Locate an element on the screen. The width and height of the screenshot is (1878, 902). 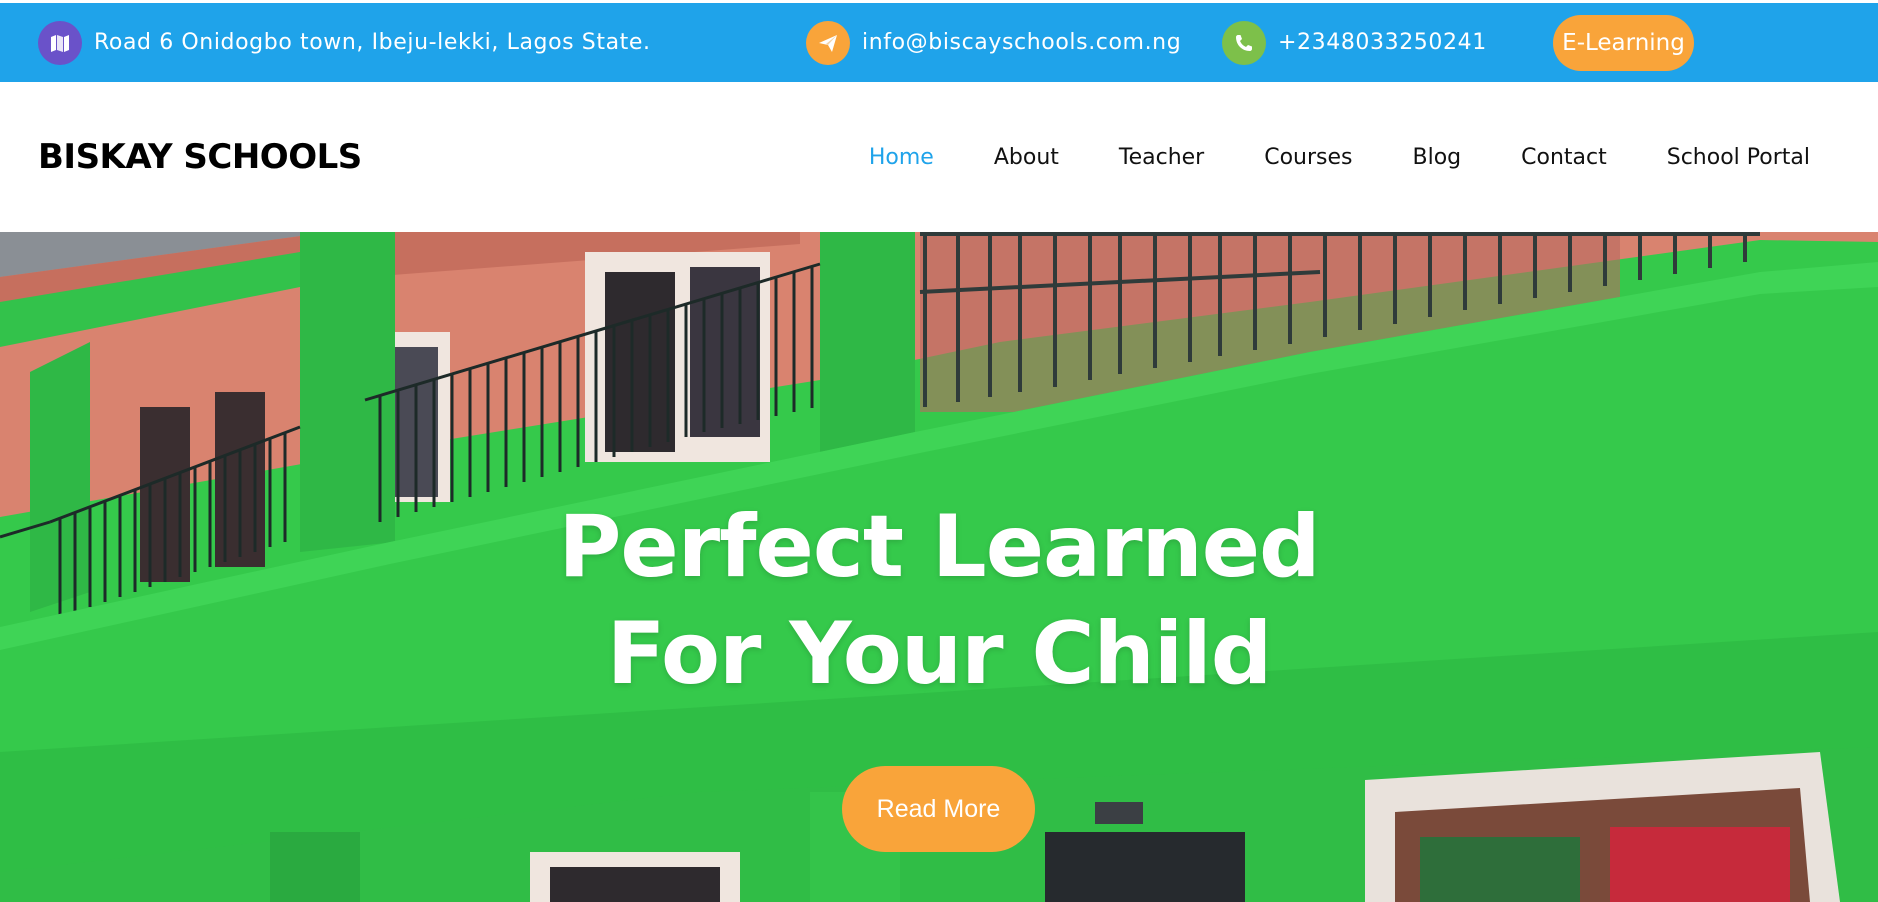
phone-info: +2348033250241 is located at coordinates (1354, 42).